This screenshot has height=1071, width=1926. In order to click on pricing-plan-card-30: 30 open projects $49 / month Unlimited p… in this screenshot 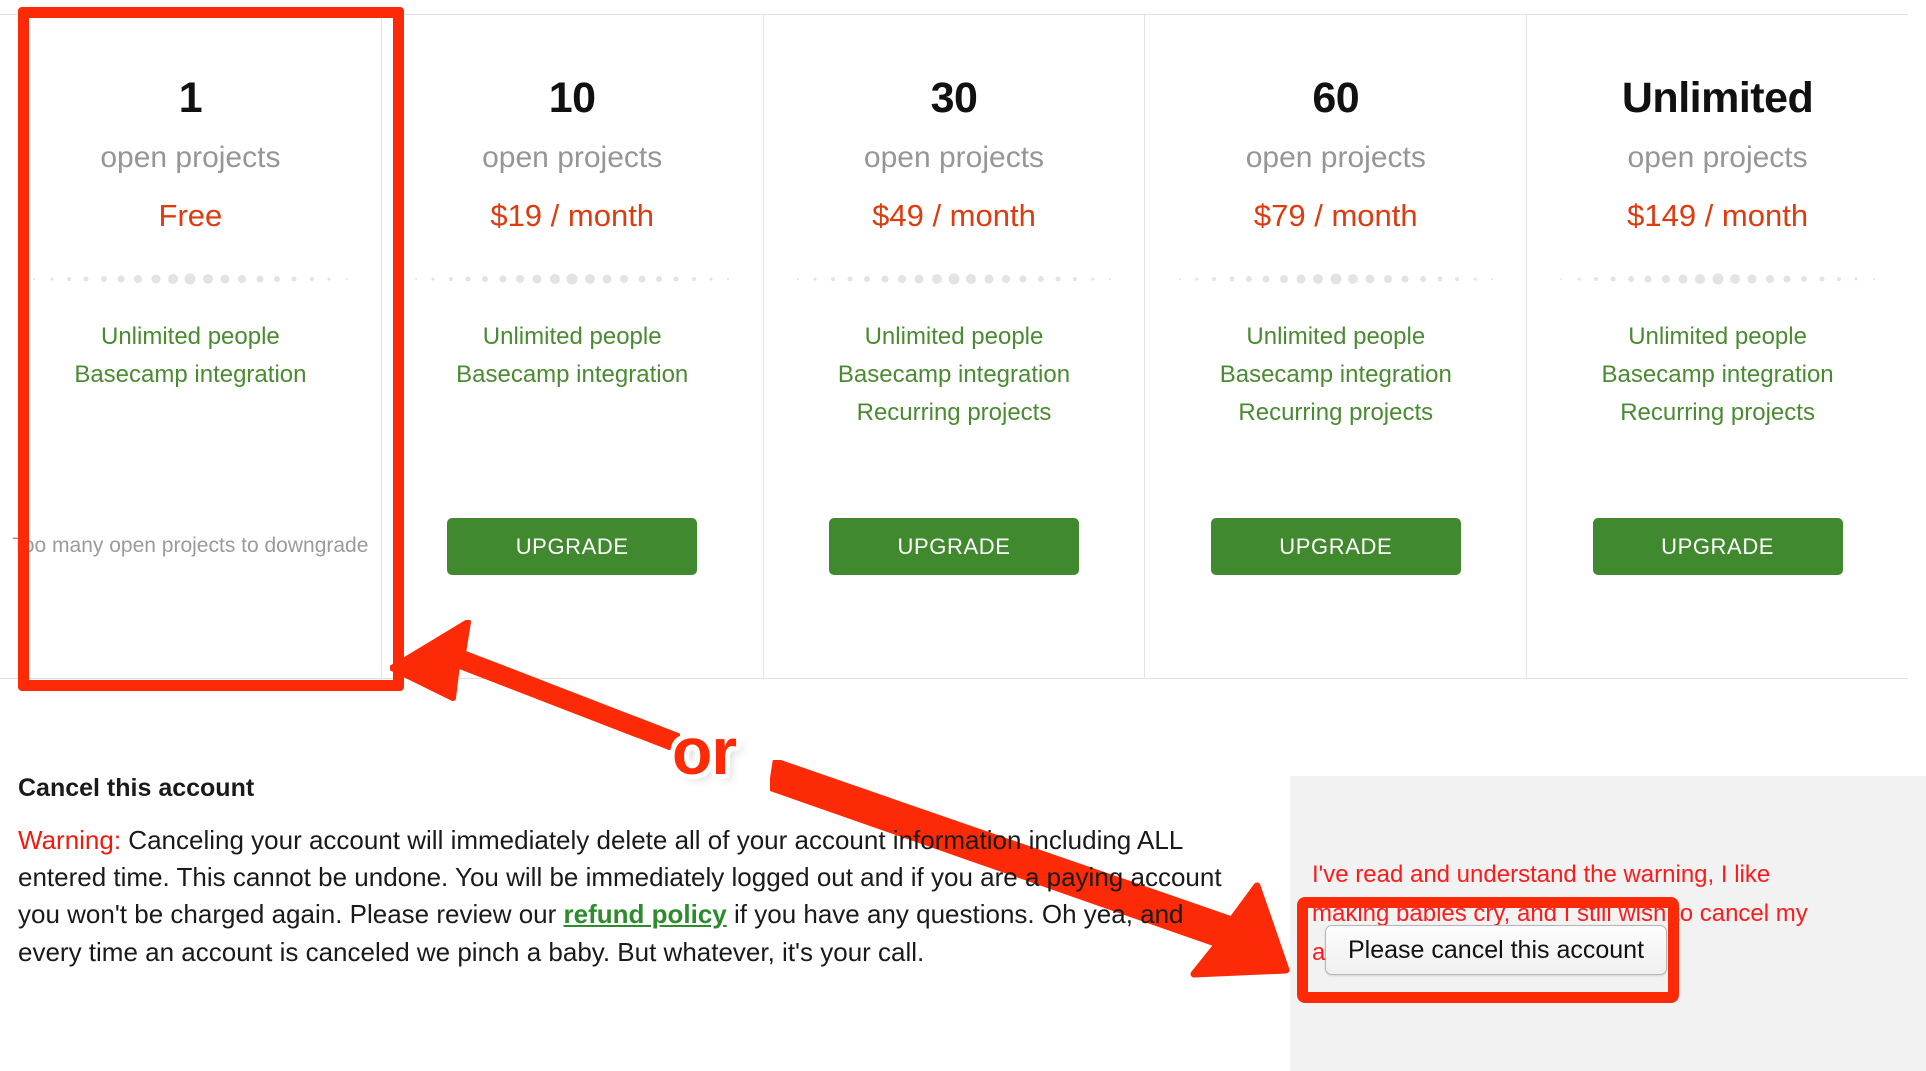, I will do `click(953, 346)`.